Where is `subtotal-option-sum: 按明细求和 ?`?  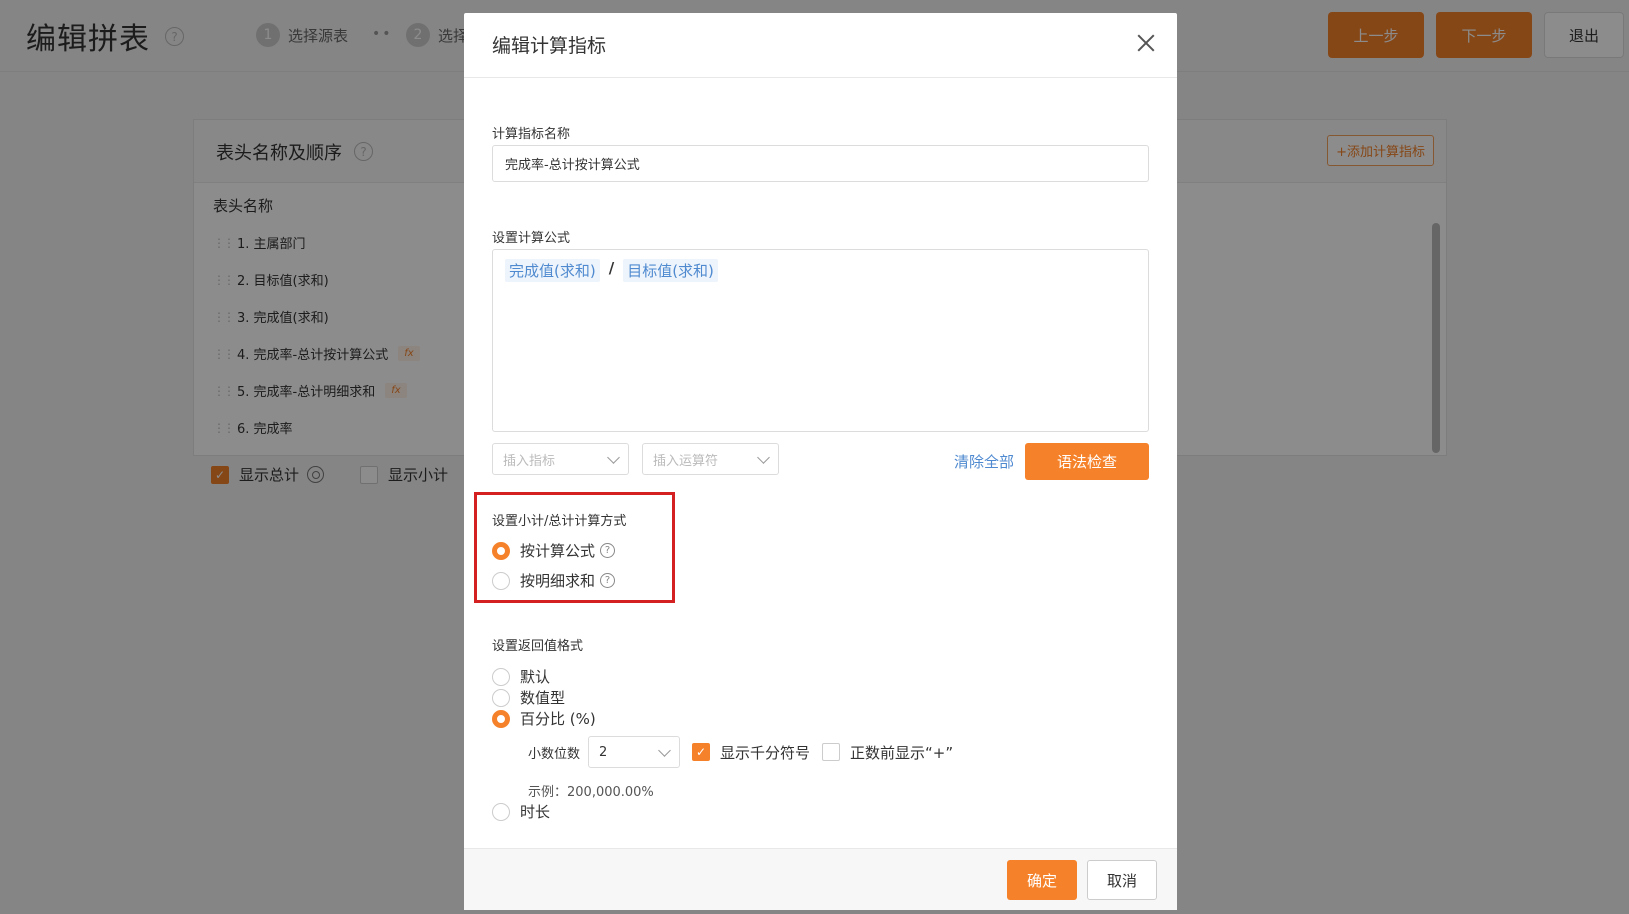 subtotal-option-sum: 按明细求和 ? is located at coordinates (554, 580).